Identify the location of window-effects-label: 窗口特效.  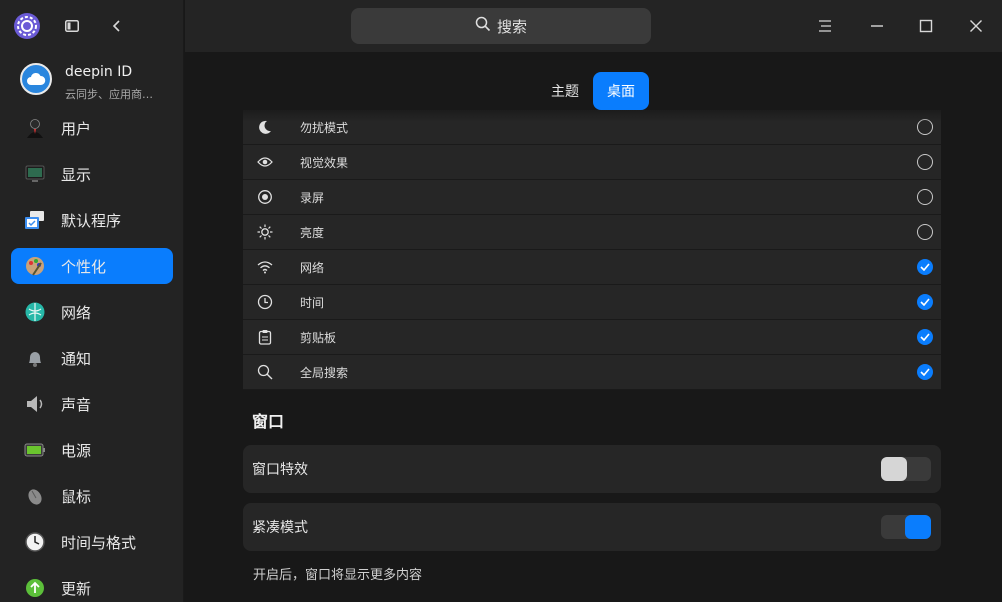
(280, 470).